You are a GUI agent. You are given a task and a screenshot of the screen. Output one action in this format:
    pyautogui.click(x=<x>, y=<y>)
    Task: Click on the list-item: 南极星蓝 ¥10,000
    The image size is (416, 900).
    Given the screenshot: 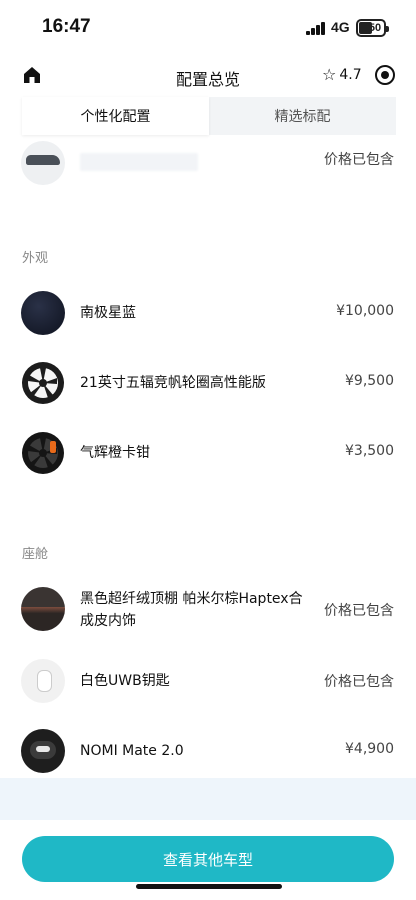 What is the action you would take?
    pyautogui.click(x=208, y=313)
    